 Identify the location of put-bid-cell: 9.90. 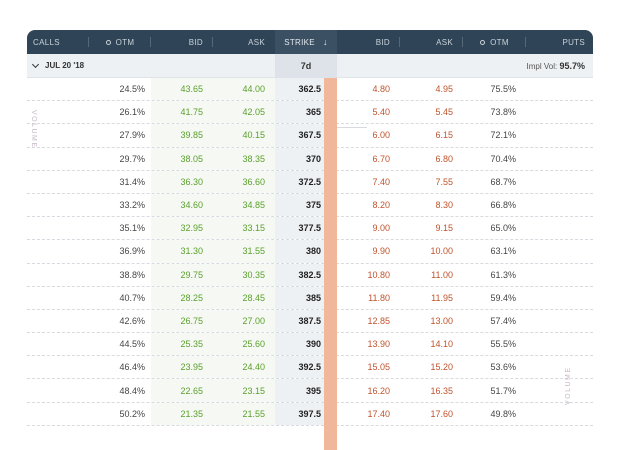
(368, 251).